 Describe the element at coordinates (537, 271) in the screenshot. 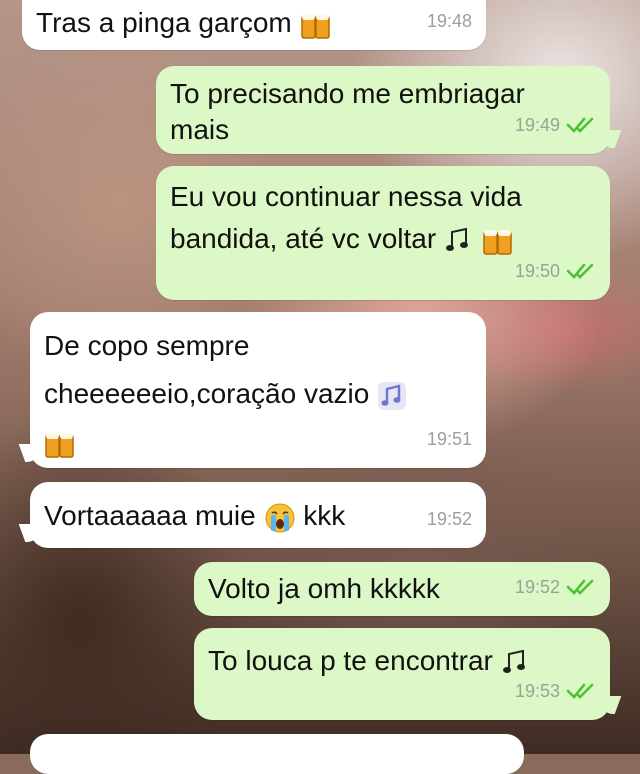

I see `message-time: 19:50` at that location.